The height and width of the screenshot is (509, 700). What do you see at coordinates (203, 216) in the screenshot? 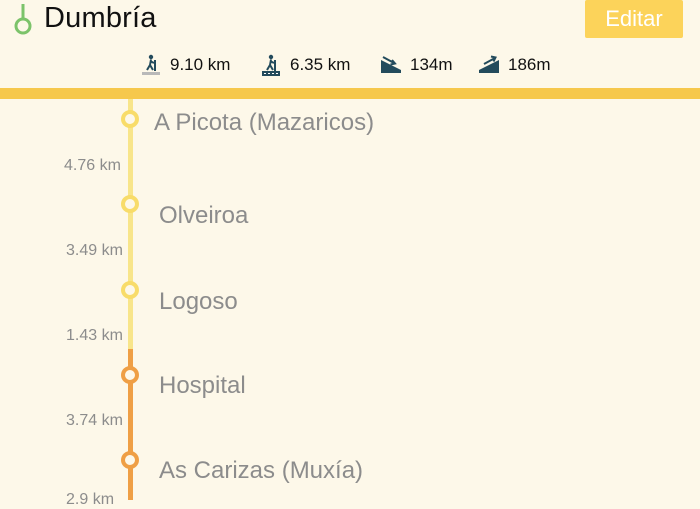
I see `stop-name: Olveiroa` at bounding box center [203, 216].